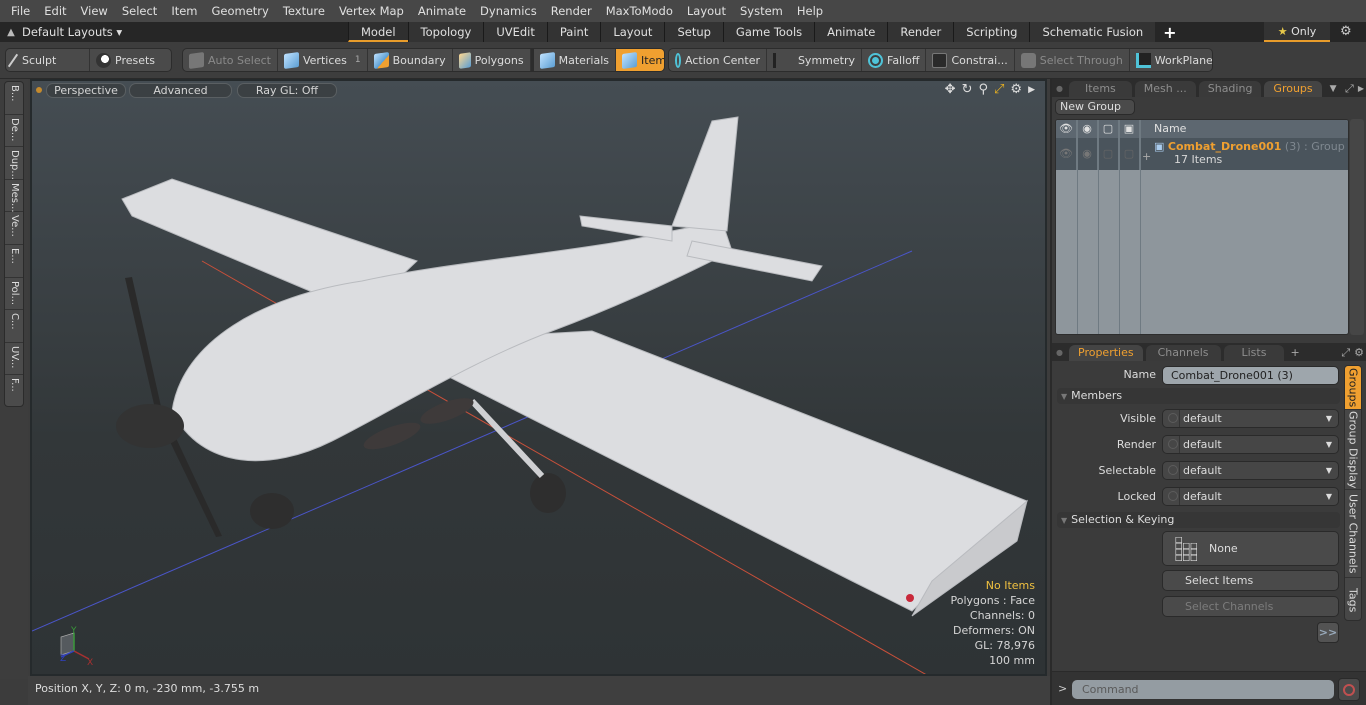 The width and height of the screenshot is (1366, 705). I want to click on fit-icon: ⤢, so click(999, 90).